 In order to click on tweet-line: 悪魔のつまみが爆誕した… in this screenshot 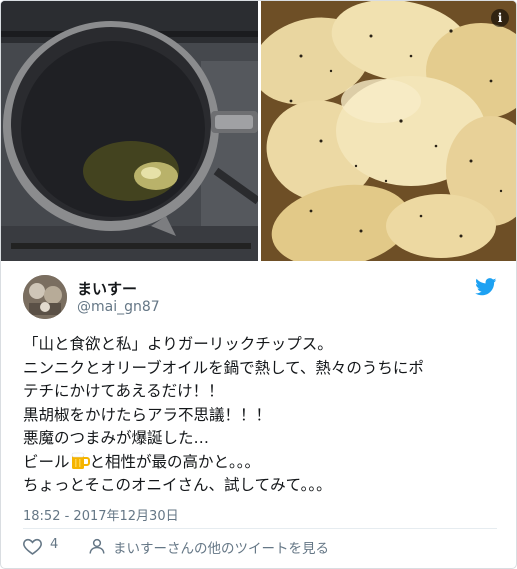, I will do `click(116, 438)`.